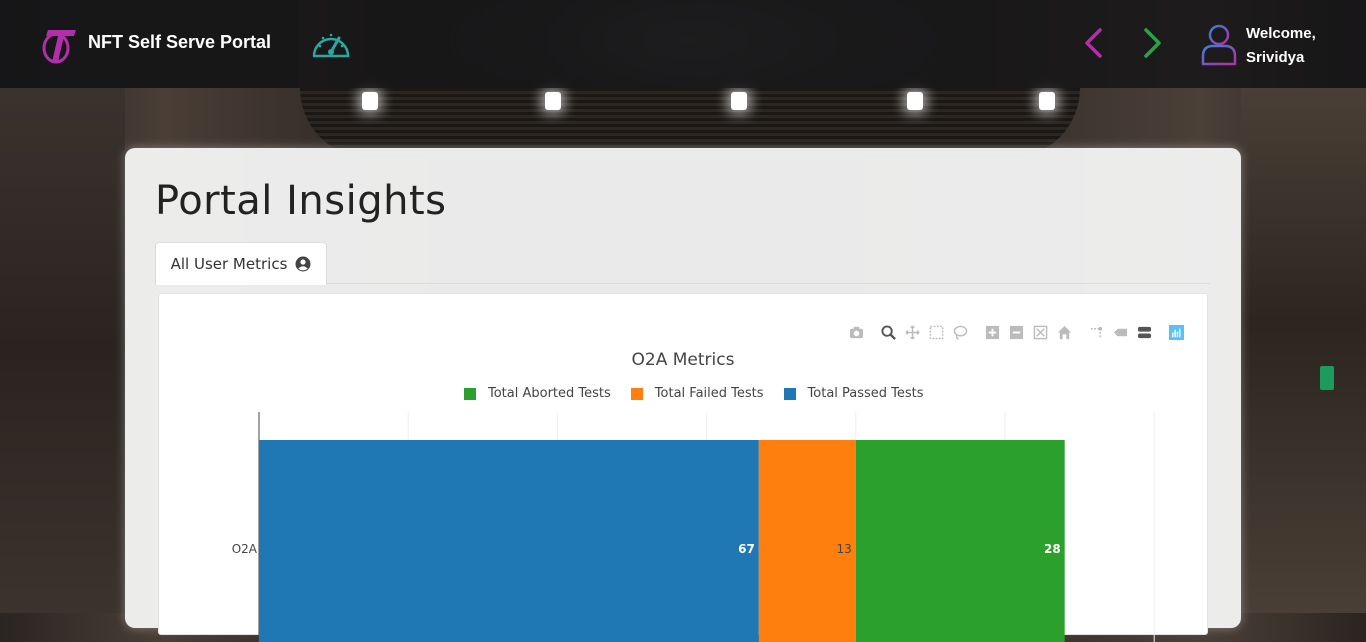  I want to click on hover-compare-icon, so click(1144, 332).